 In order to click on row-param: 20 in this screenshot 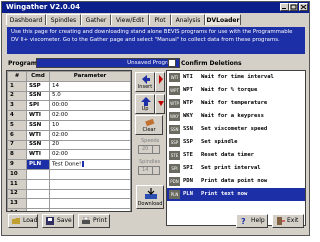, I will do `click(90, 145)`.